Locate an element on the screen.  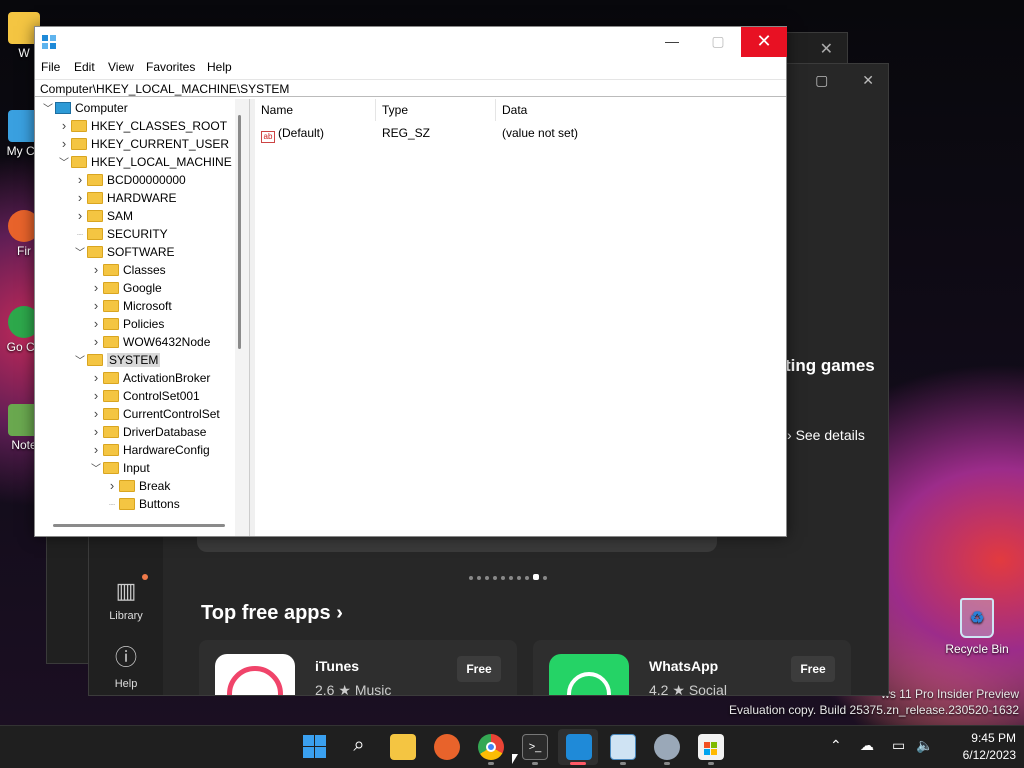
maximize-button: ▢ is located at coordinates (718, 42).